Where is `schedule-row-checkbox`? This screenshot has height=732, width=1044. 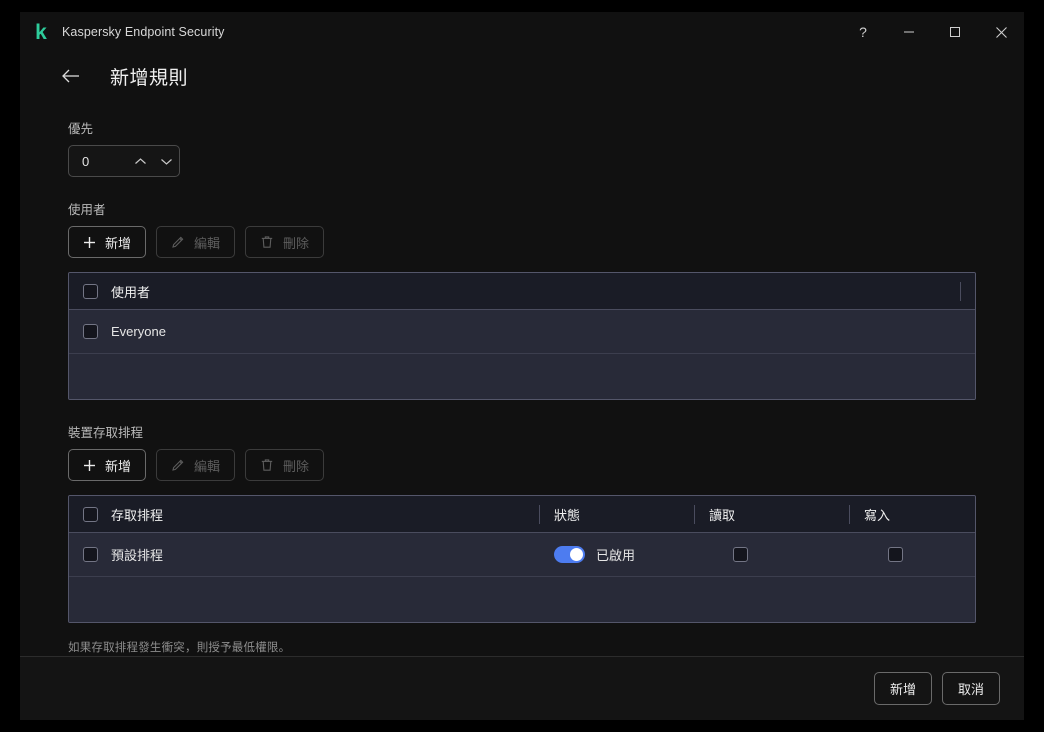
schedule-row-checkbox is located at coordinates (90, 554).